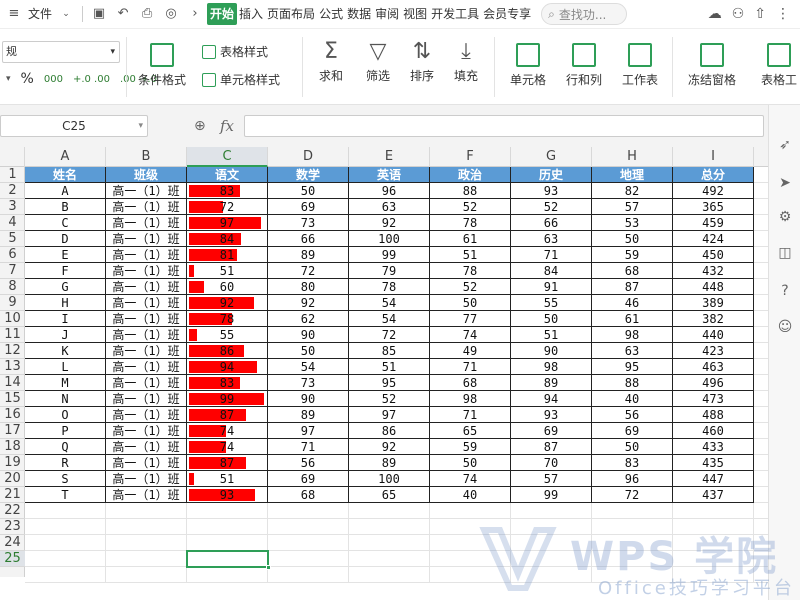 This screenshot has height=600, width=800. What do you see at coordinates (235, 51) in the screenshot?
I see `table-style-button: 表格样式` at bounding box center [235, 51].